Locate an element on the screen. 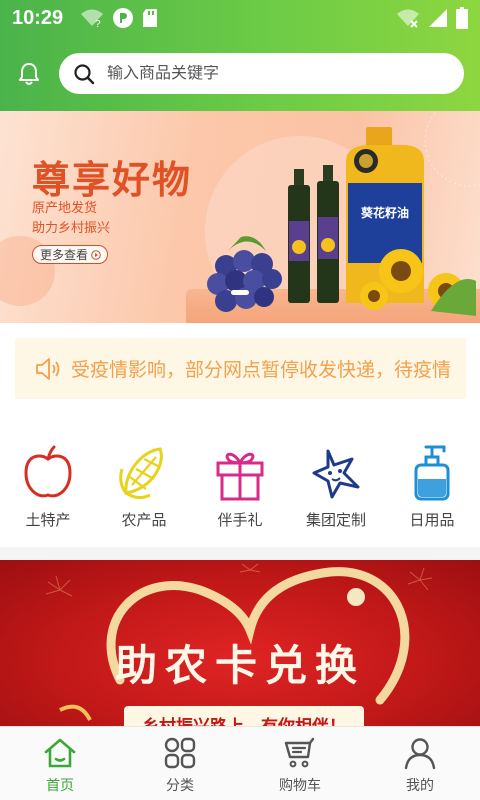  tab-home: 首页 is located at coordinates (60, 763).